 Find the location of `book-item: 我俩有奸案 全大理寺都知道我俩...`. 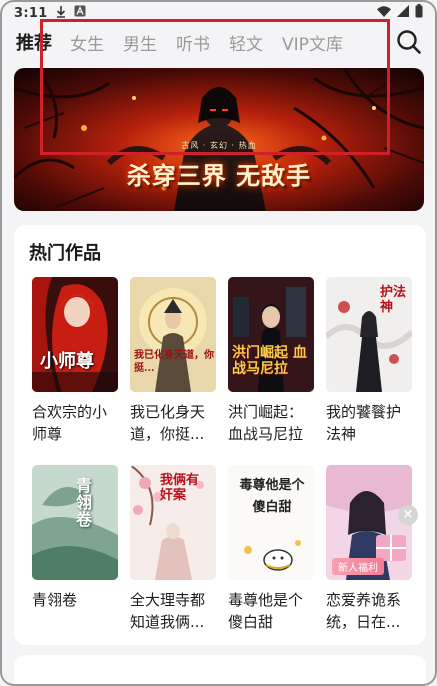

book-item: 我俩有奸案 全大理寺都知道我俩... is located at coordinates (173, 549).